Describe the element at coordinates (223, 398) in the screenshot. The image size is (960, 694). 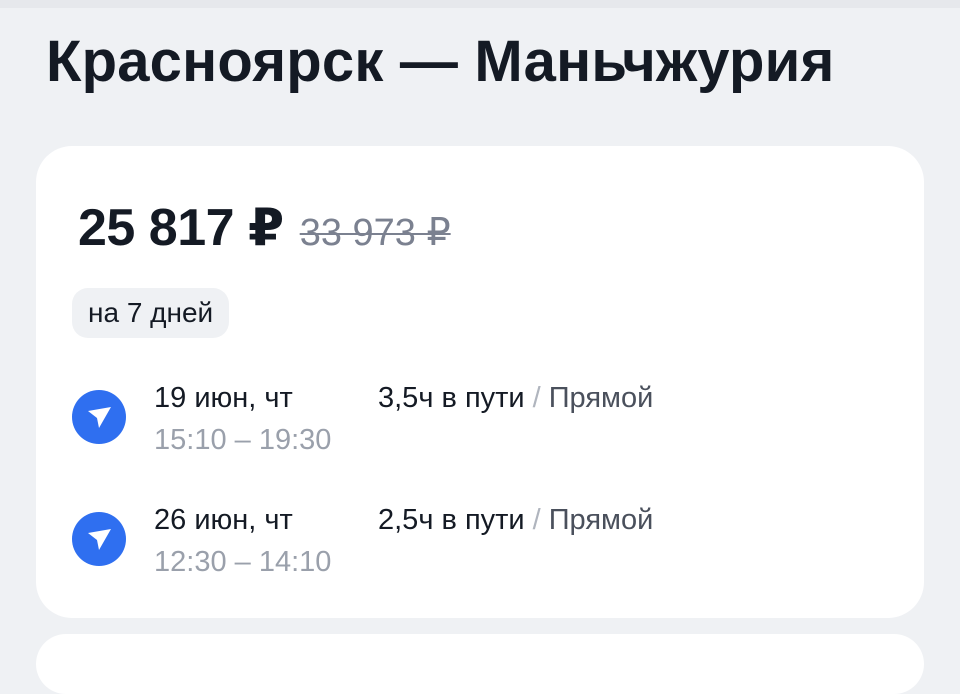
I see `flight-date: 19 июн, чт` at that location.